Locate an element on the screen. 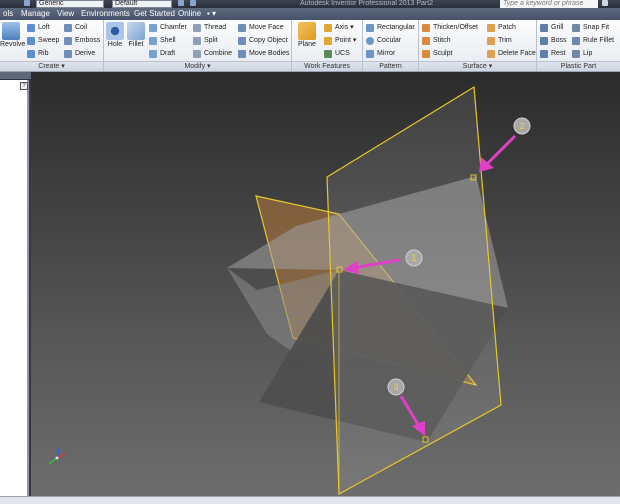 The width and height of the screenshot is (620, 504). callout-3-label: 3 is located at coordinates (395, 387).